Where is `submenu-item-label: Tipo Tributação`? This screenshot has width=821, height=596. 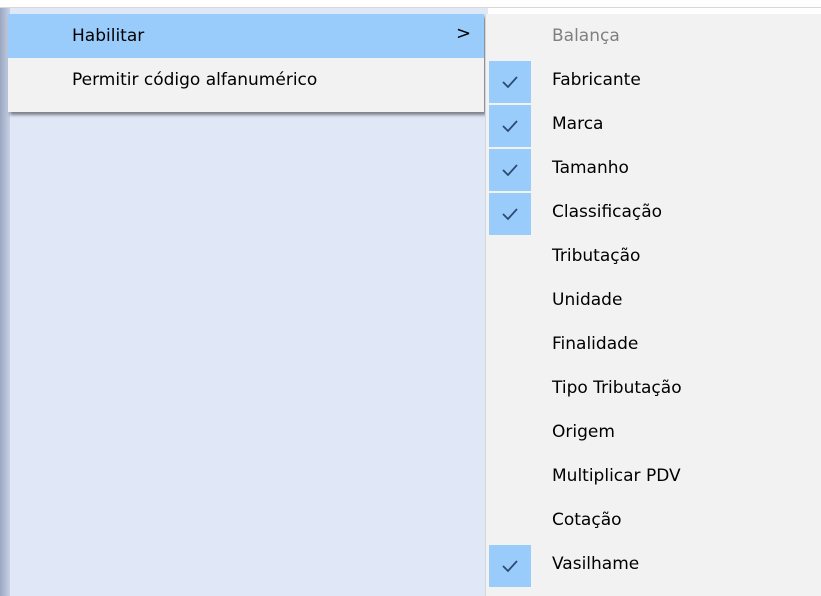 submenu-item-label: Tipo Tributação is located at coordinates (617, 388).